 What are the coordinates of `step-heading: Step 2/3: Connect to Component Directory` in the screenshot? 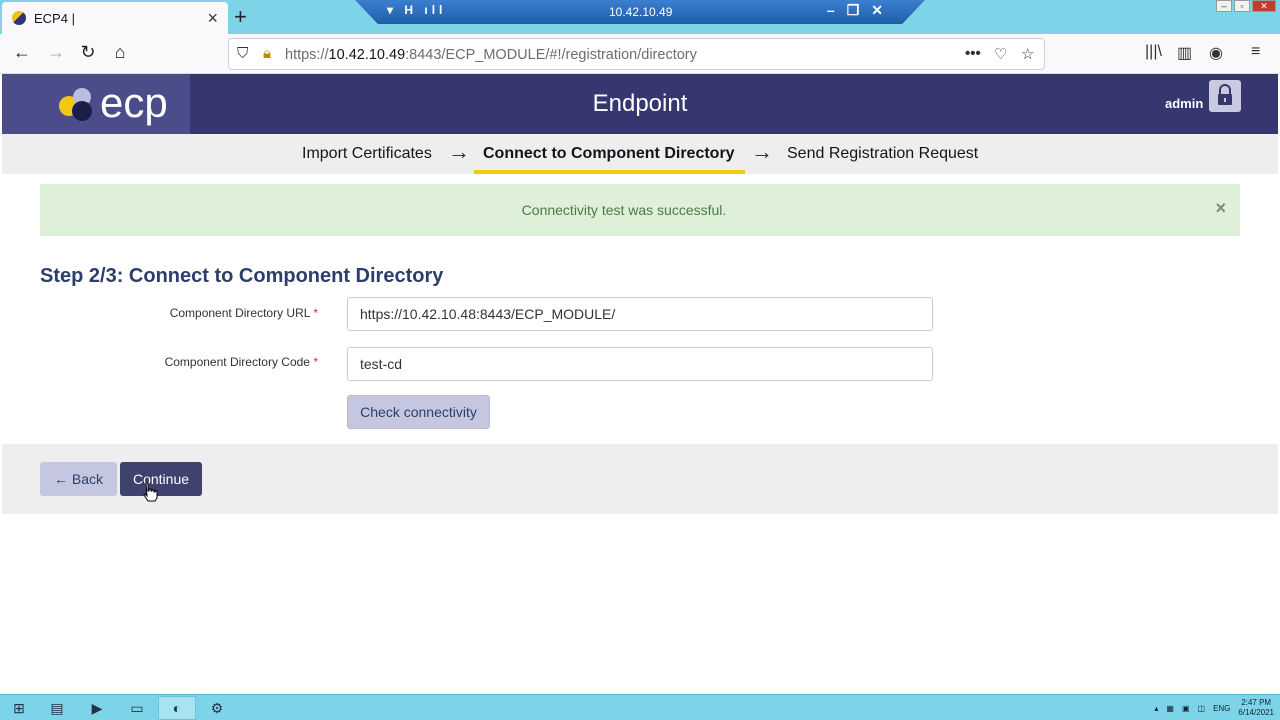 It's located at (242, 276).